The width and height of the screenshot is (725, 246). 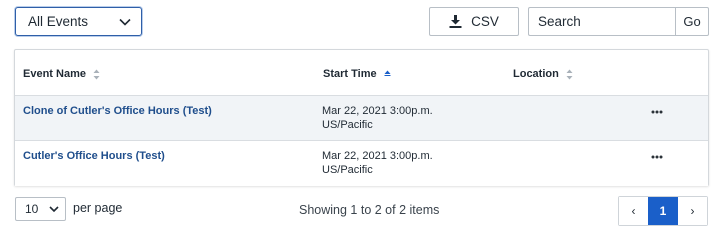 I want to click on page-size-value: 10, so click(x=32, y=209).